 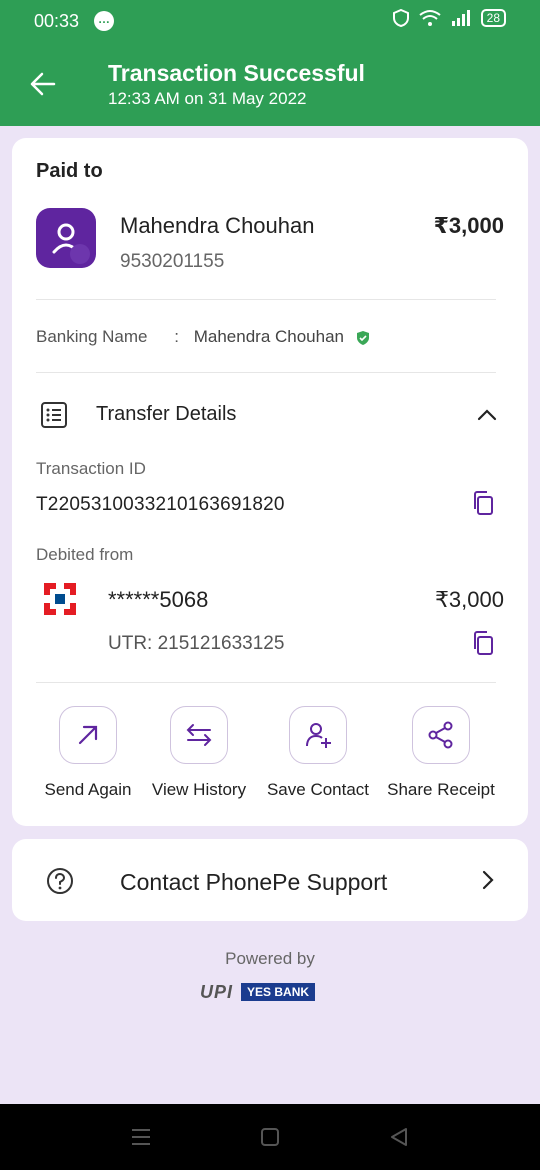 I want to click on home-square-icon, so click(x=270, y=1137).